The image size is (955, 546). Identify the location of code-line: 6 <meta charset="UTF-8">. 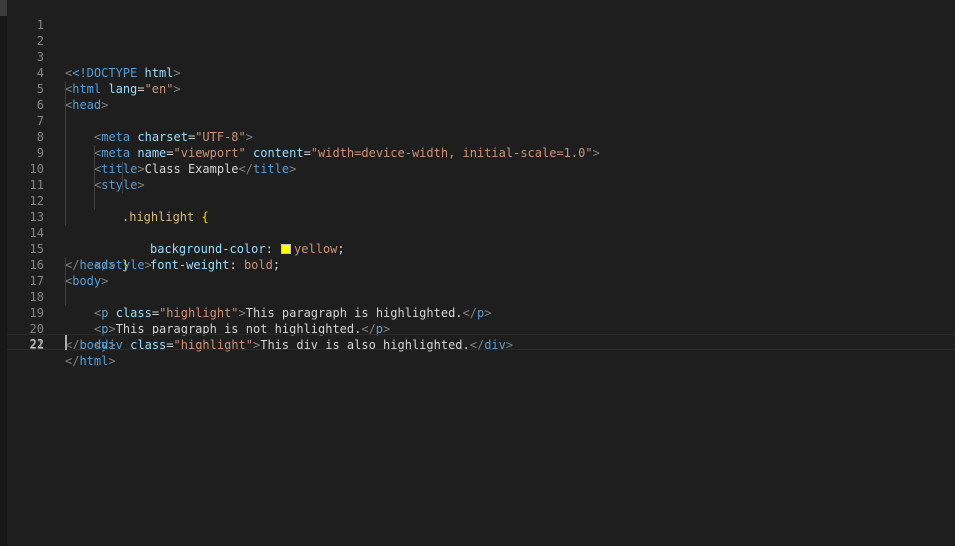
(481, 112).